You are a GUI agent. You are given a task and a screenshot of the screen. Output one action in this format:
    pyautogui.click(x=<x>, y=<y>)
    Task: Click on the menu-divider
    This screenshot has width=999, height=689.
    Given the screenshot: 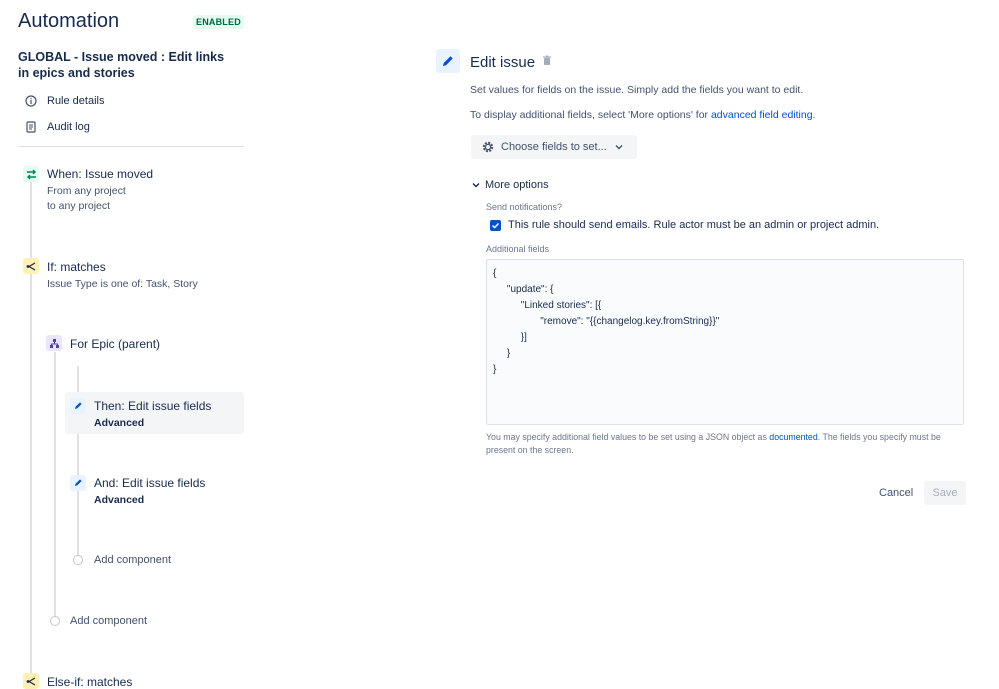 What is the action you would take?
    pyautogui.click(x=131, y=146)
    